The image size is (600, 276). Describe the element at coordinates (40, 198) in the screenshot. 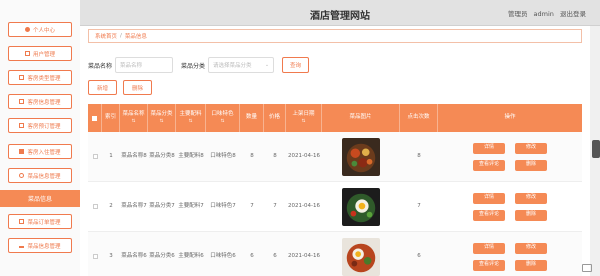

I see `sidebar-item-dish-info-active: 菜品信息` at that location.